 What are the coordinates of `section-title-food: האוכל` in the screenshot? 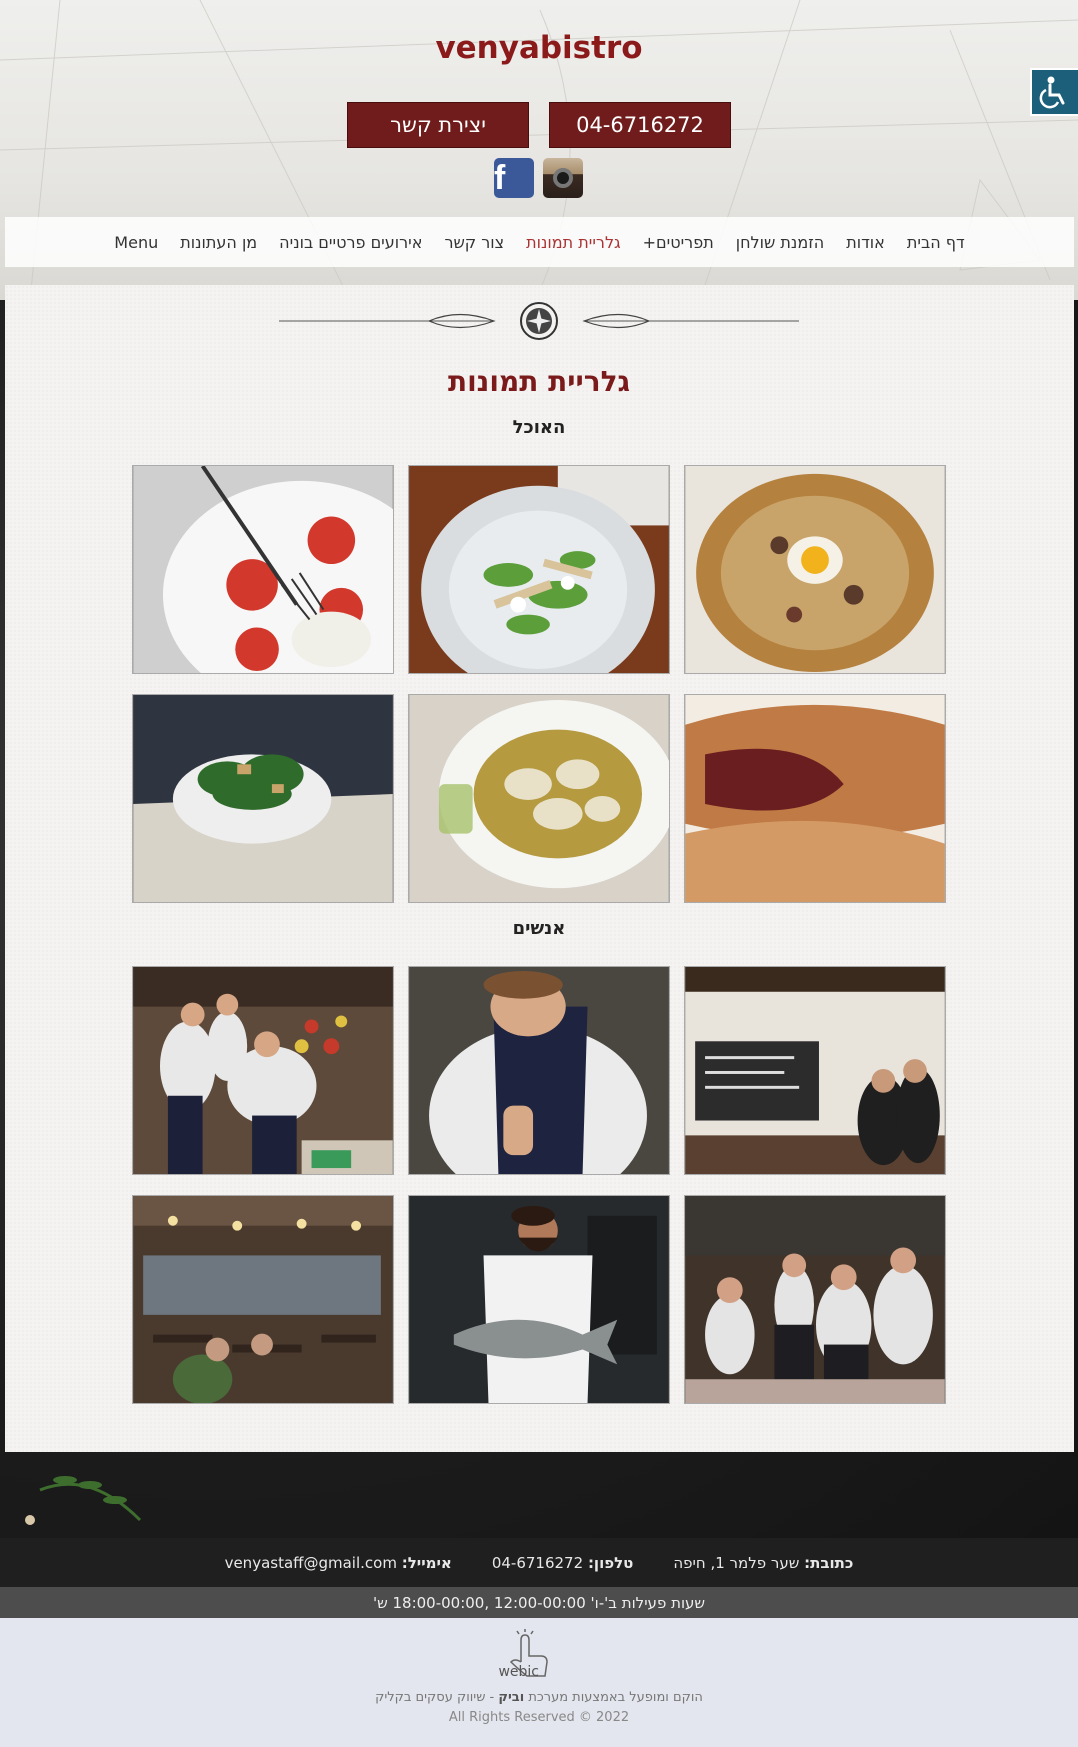 It's located at (539, 427).